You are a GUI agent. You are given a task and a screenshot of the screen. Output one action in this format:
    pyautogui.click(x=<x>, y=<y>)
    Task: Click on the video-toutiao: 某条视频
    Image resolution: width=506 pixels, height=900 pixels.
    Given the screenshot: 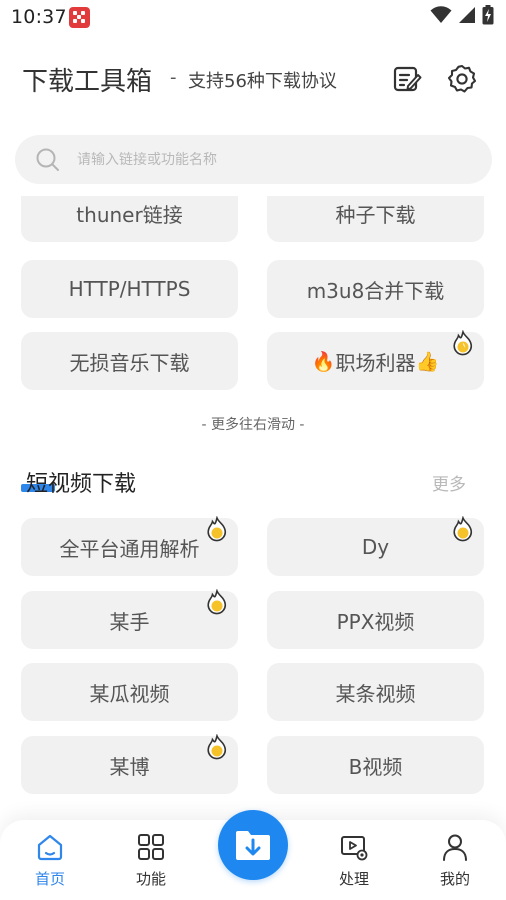 What is the action you would take?
    pyautogui.click(x=375, y=692)
    